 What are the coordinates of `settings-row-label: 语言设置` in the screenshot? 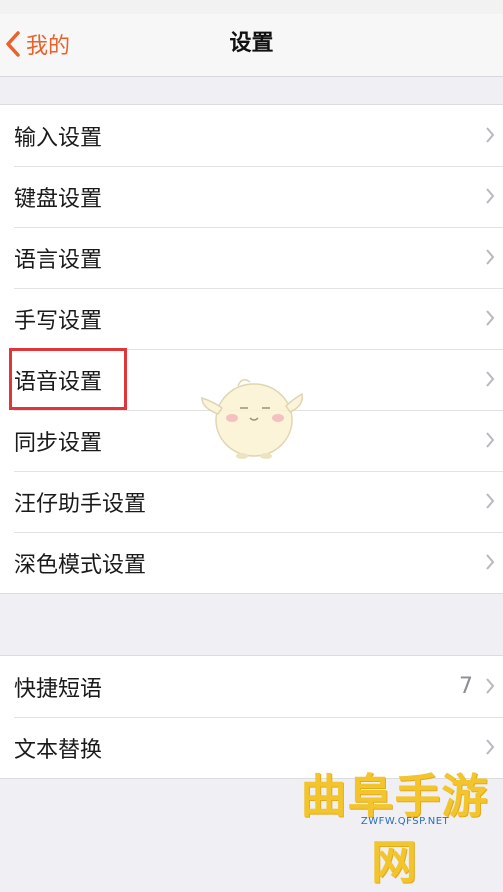 It's located at (58, 260).